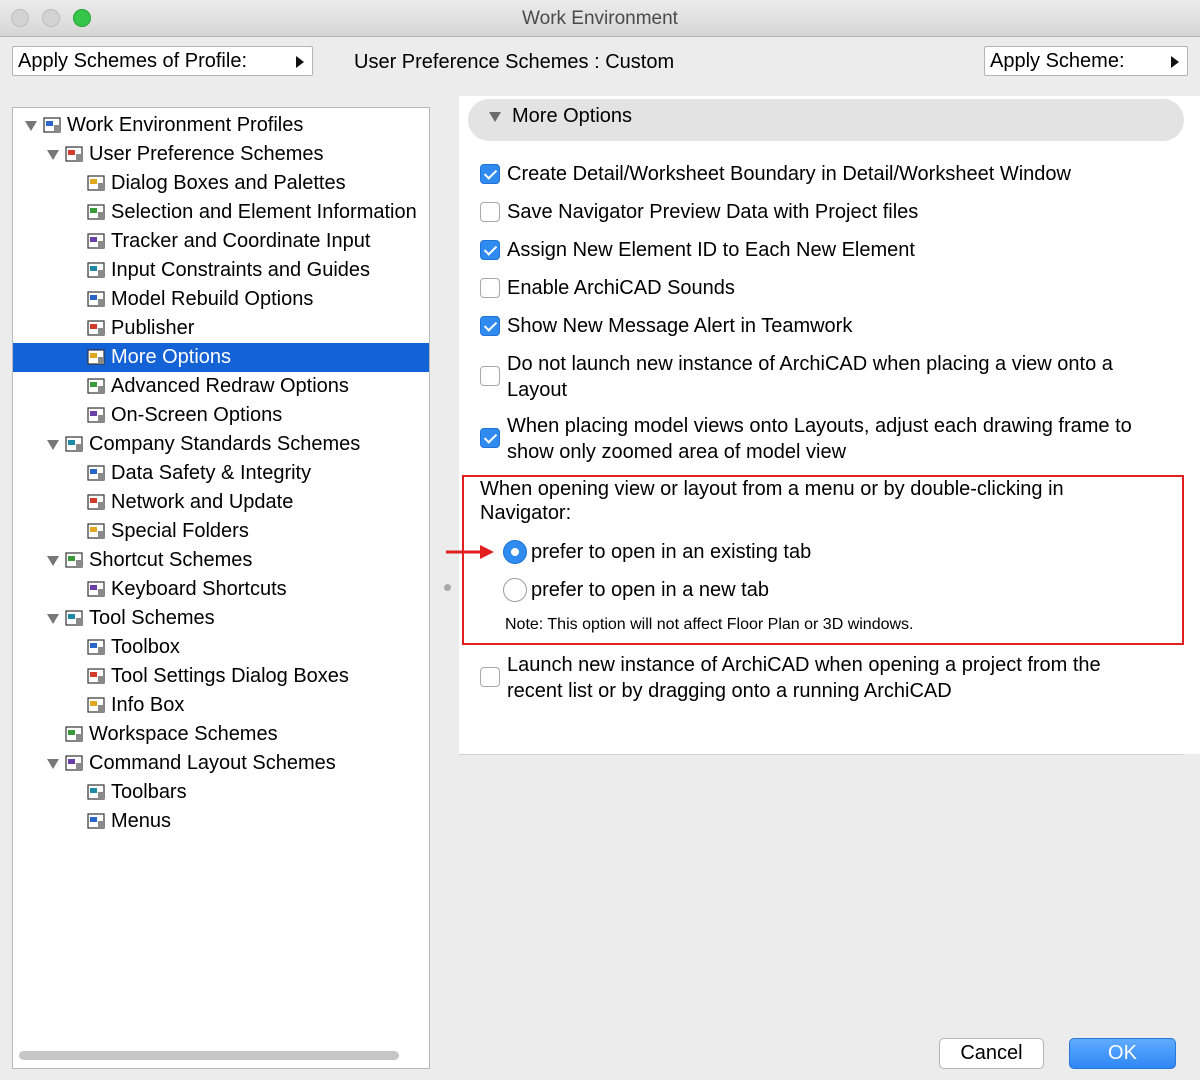 Image resolution: width=1200 pixels, height=1080 pixels. I want to click on splitter-handle, so click(447, 587).